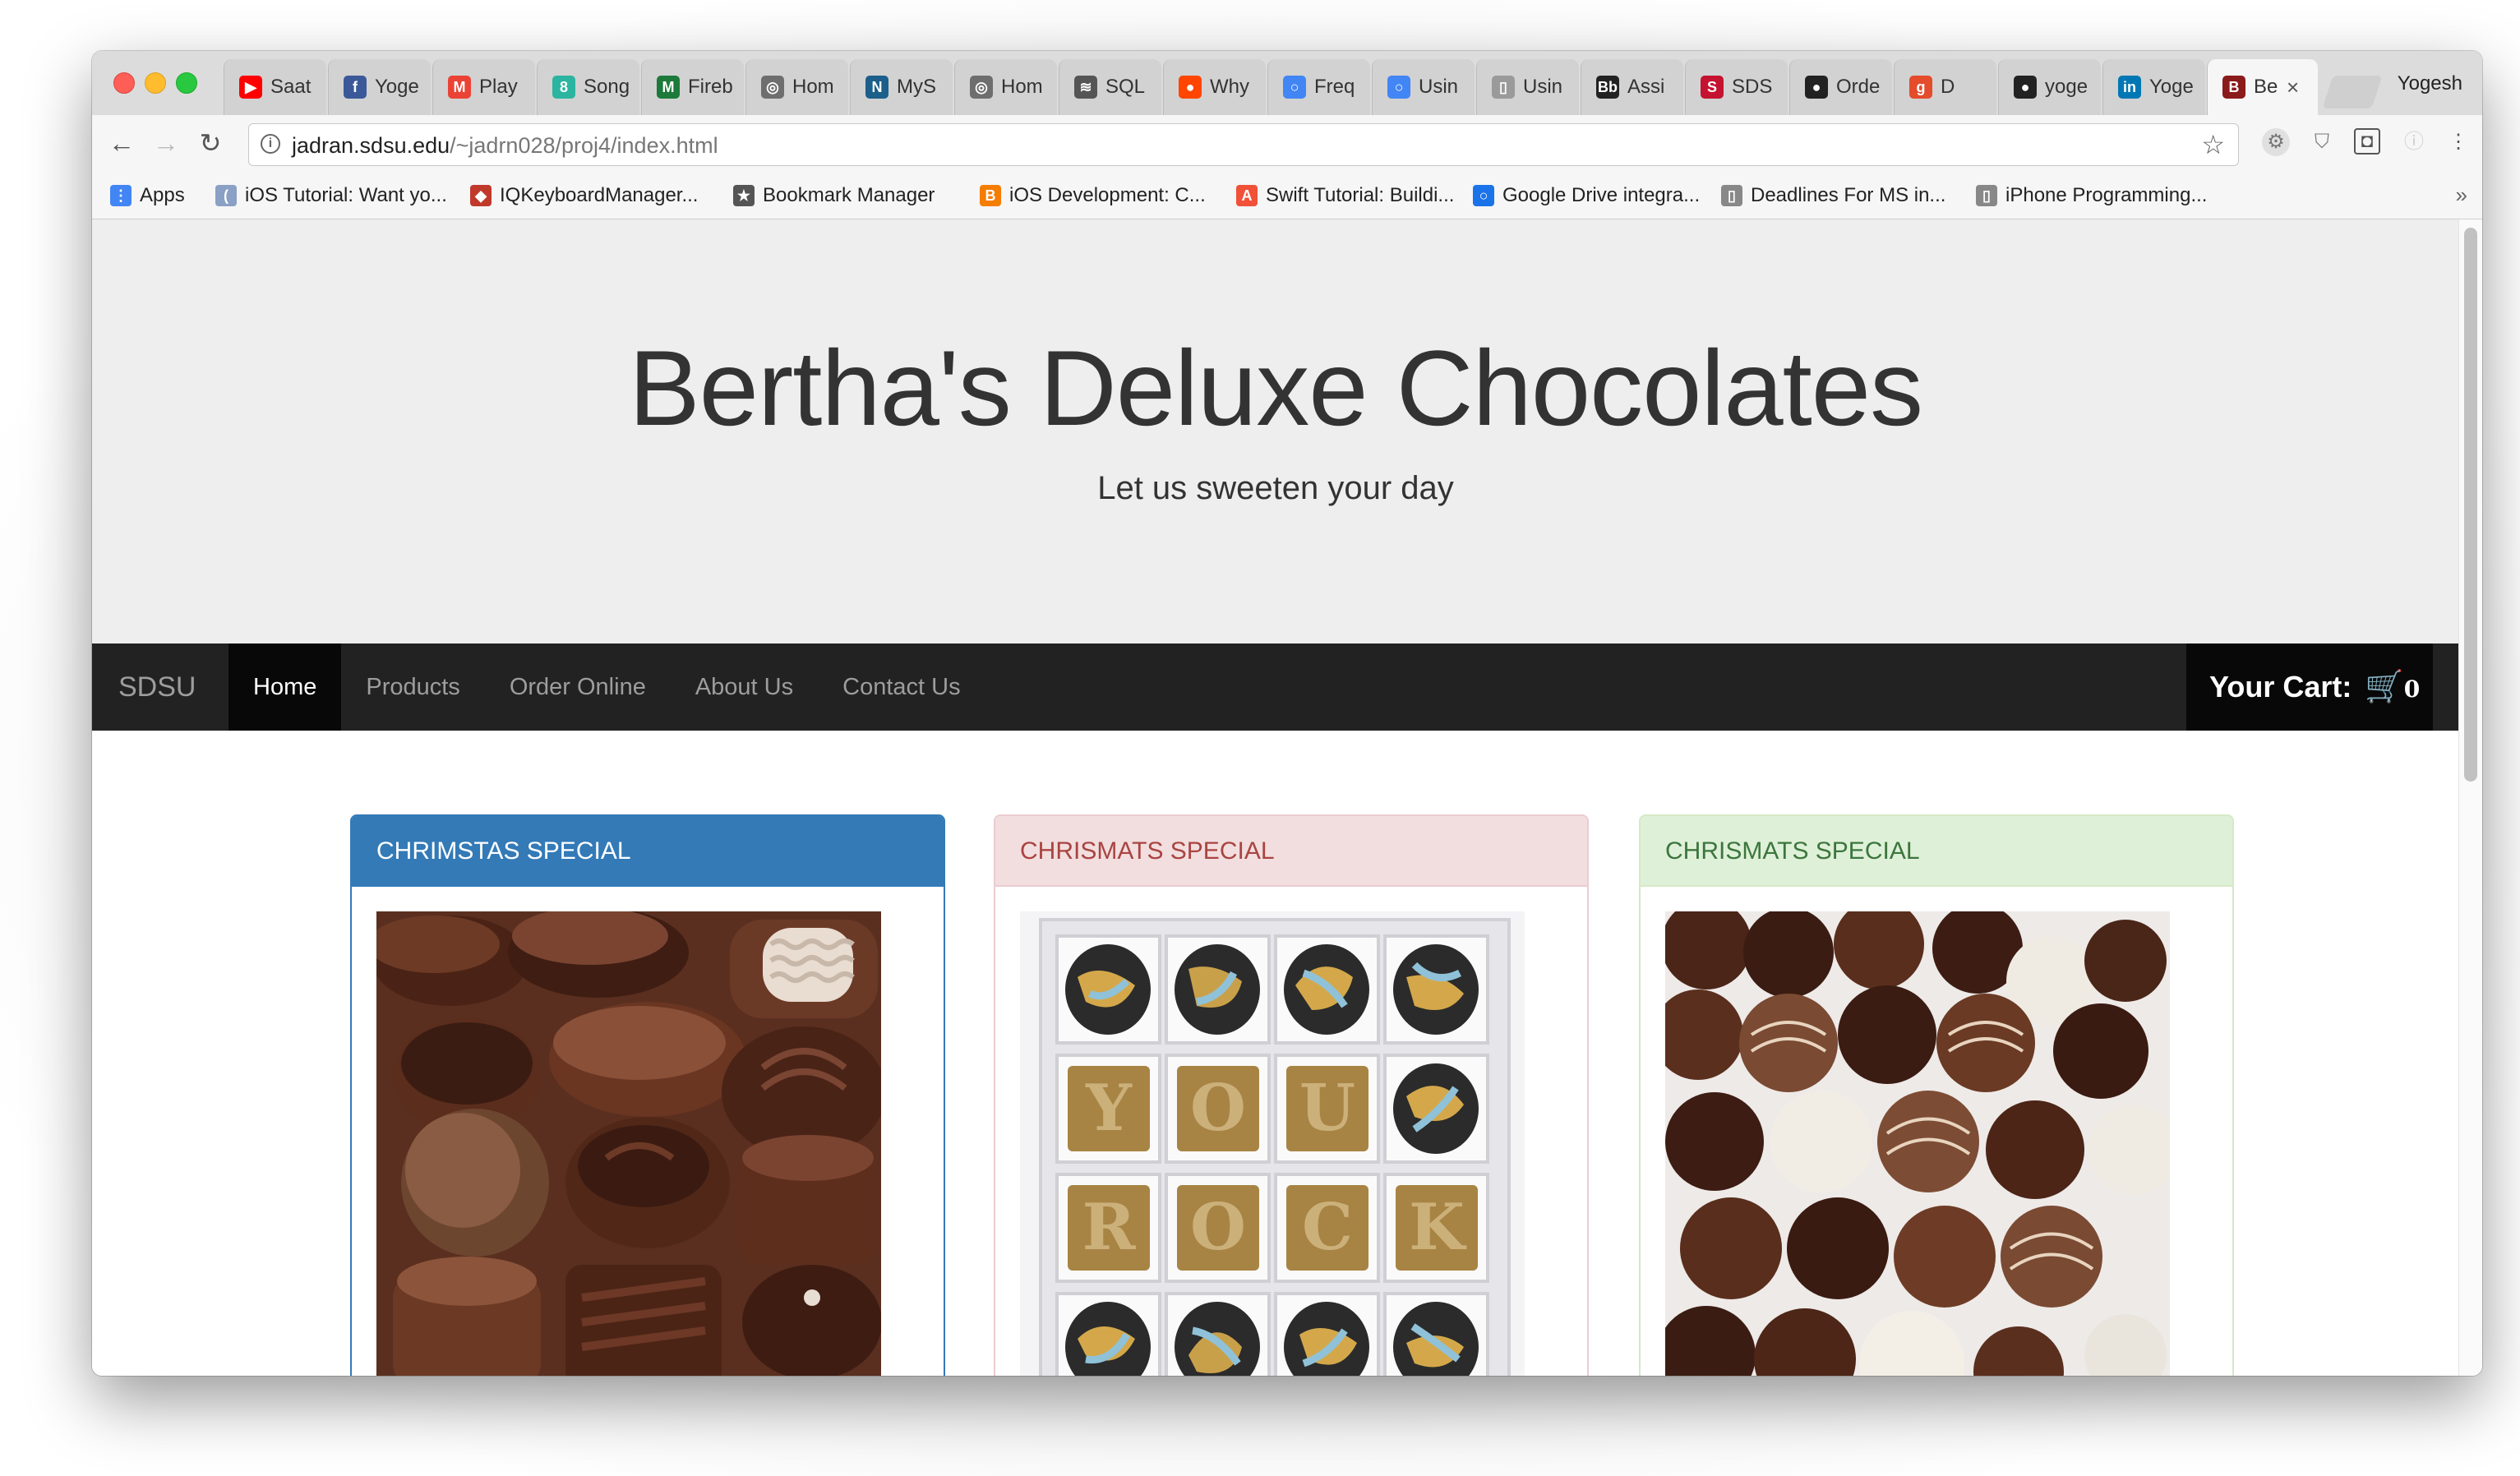 The width and height of the screenshot is (2520, 1476). I want to click on bookmark-label: Apps, so click(162, 195).